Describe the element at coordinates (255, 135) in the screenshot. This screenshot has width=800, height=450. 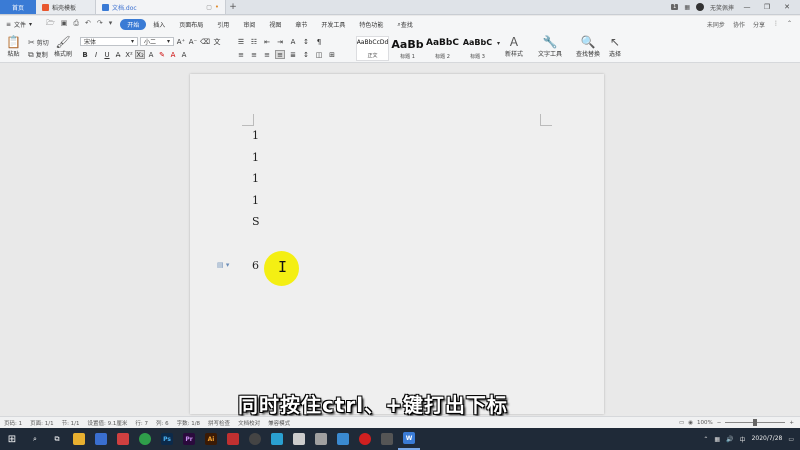
I see `doc-line-1: 1` at that location.